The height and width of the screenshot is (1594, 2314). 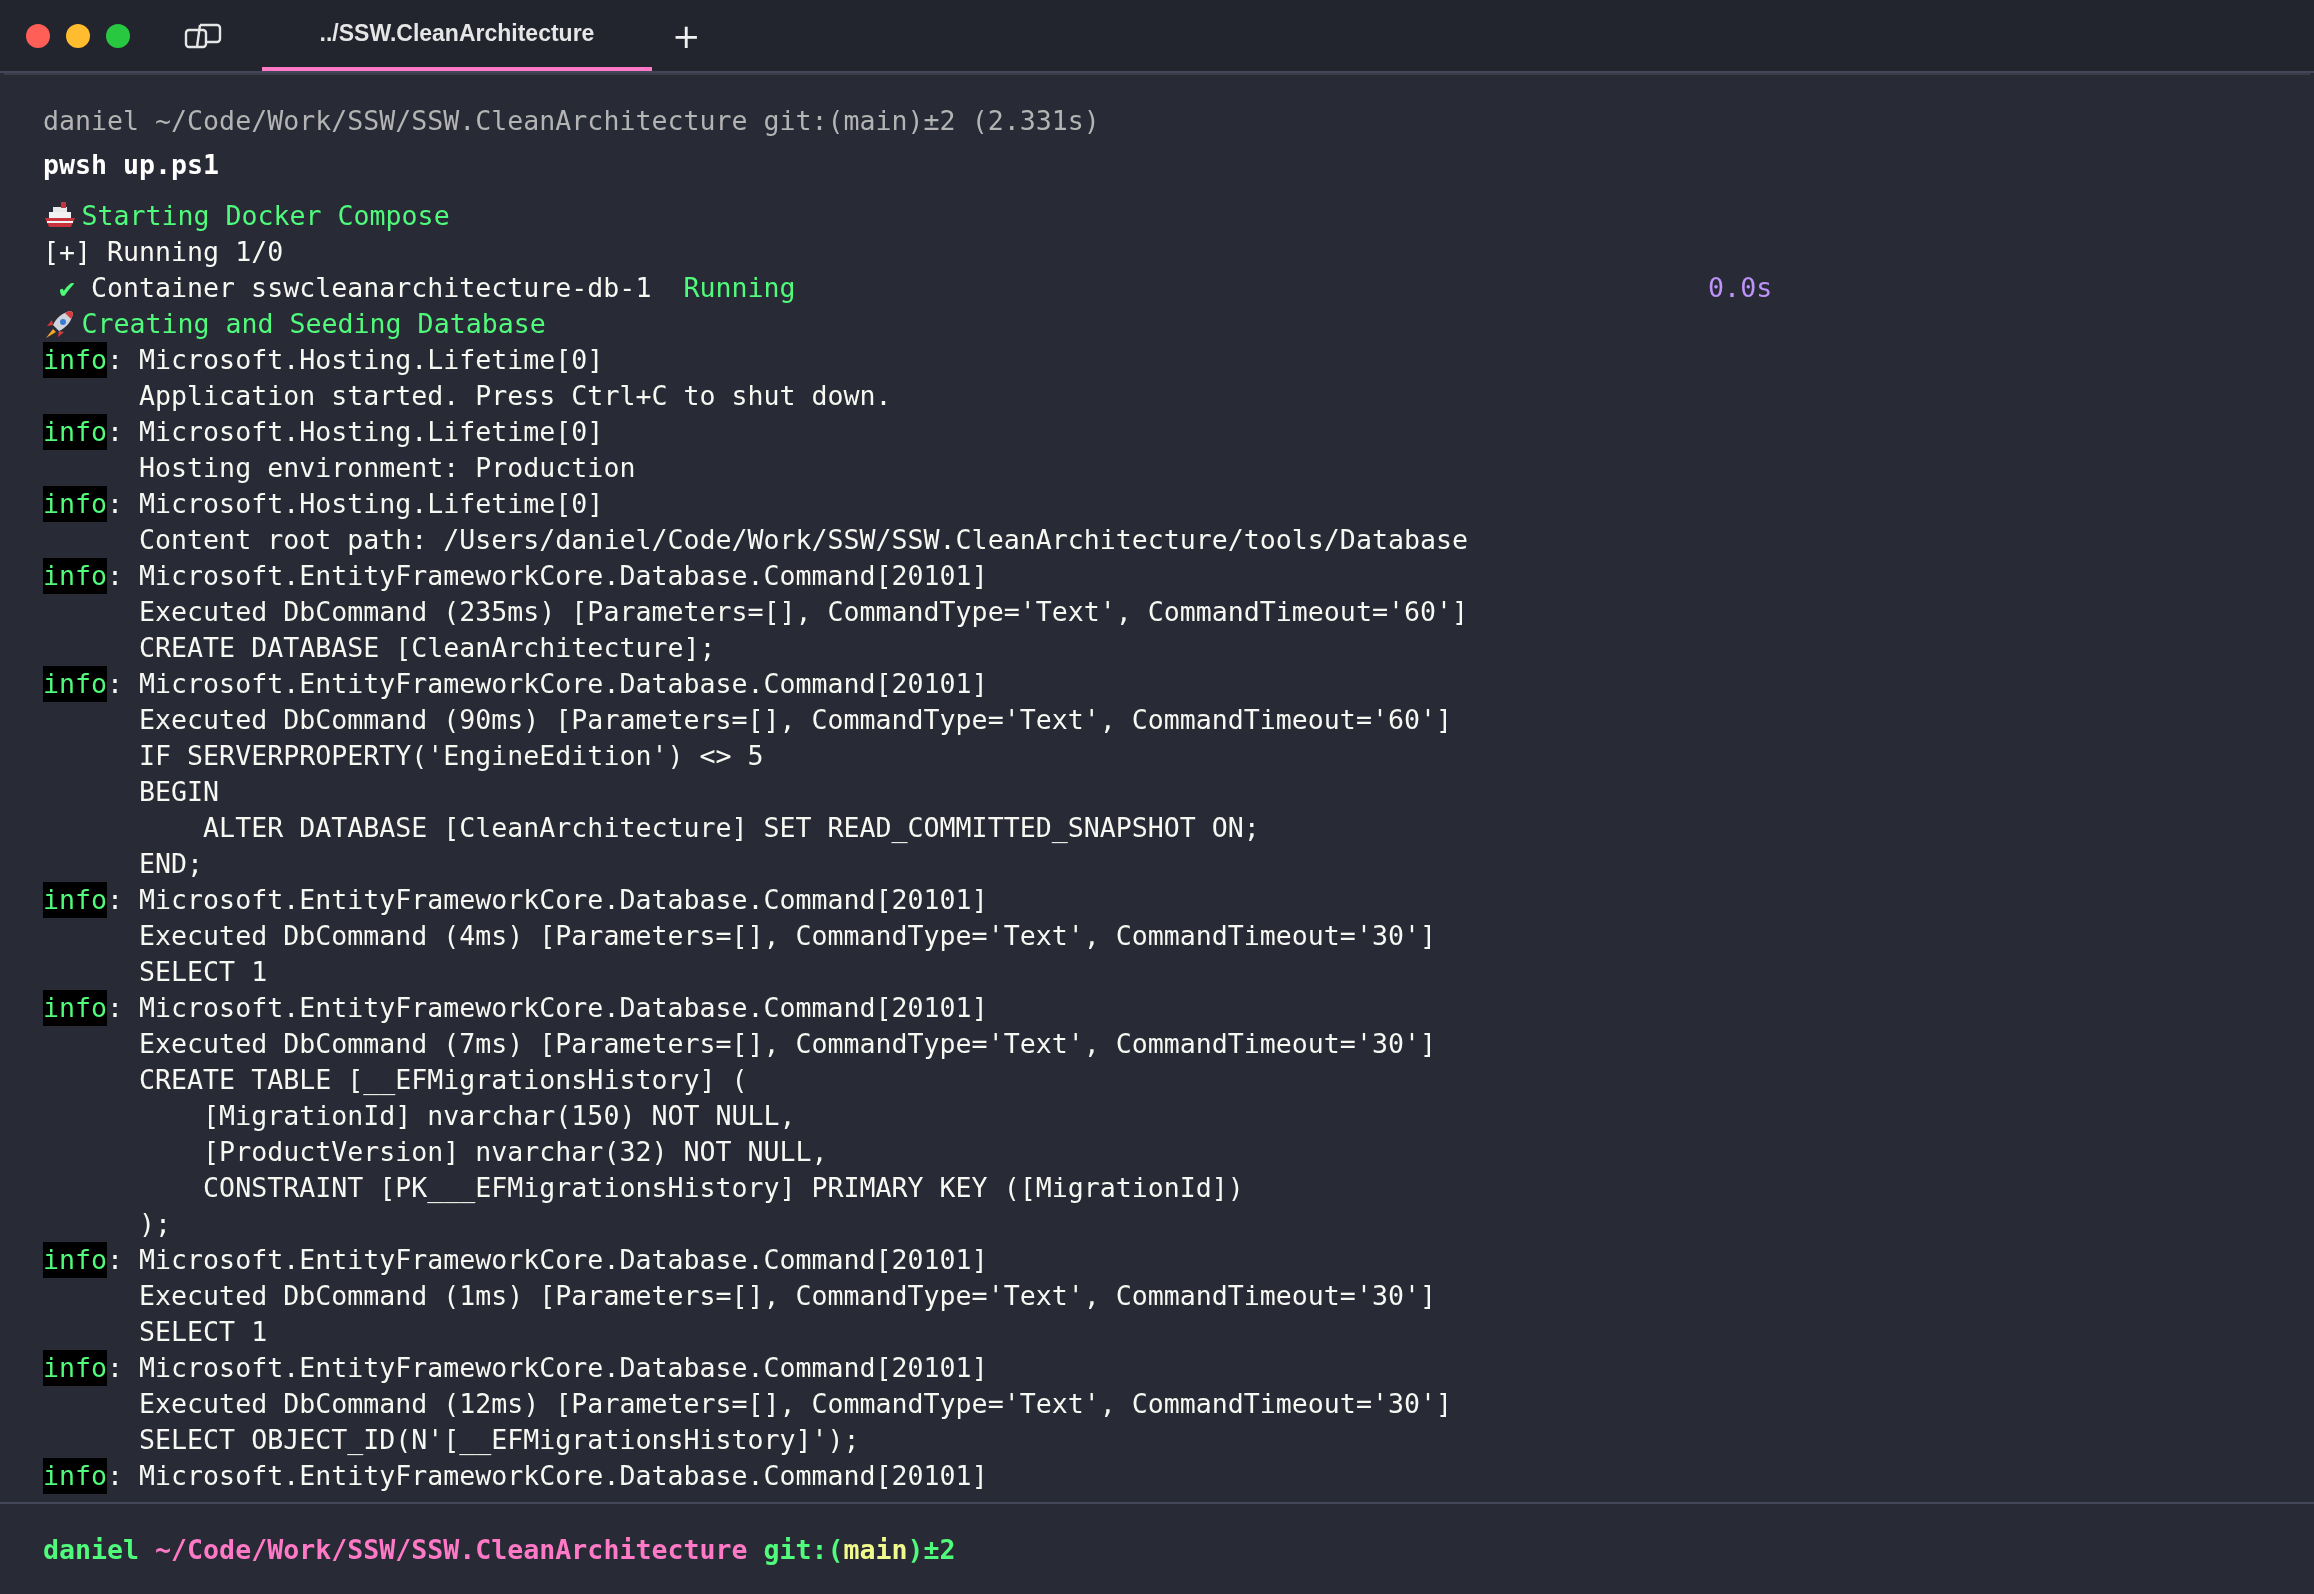 I want to click on log-message: ALTER DATABASE [CleanArchitecture] SET READ_COMMITTED_SNAPSHOT ON;, so click(x=731, y=828).